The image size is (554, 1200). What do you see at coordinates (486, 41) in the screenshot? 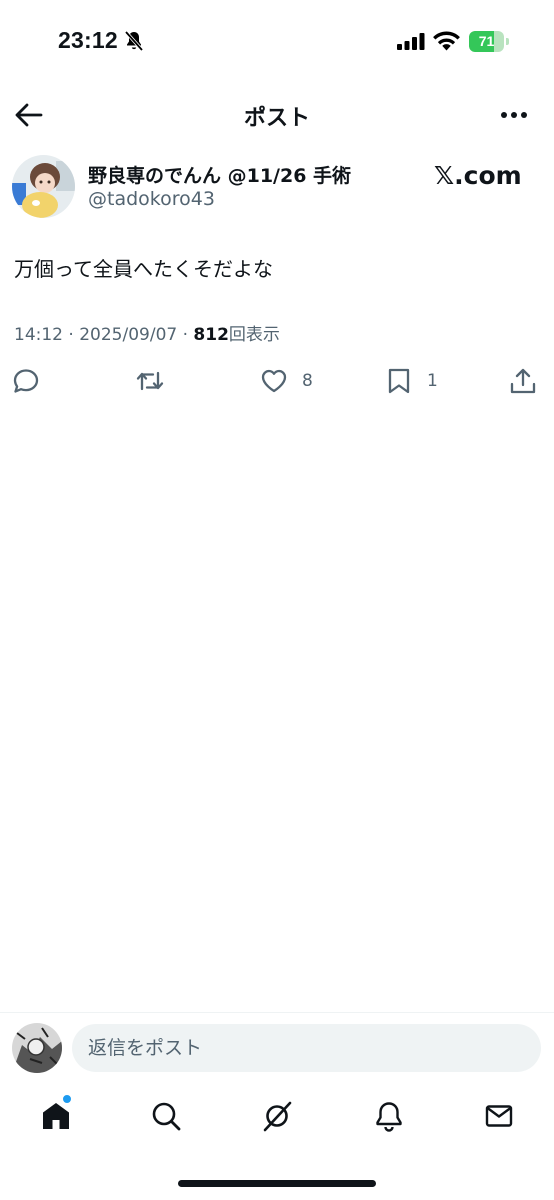
I see `battery-level: 71` at bounding box center [486, 41].